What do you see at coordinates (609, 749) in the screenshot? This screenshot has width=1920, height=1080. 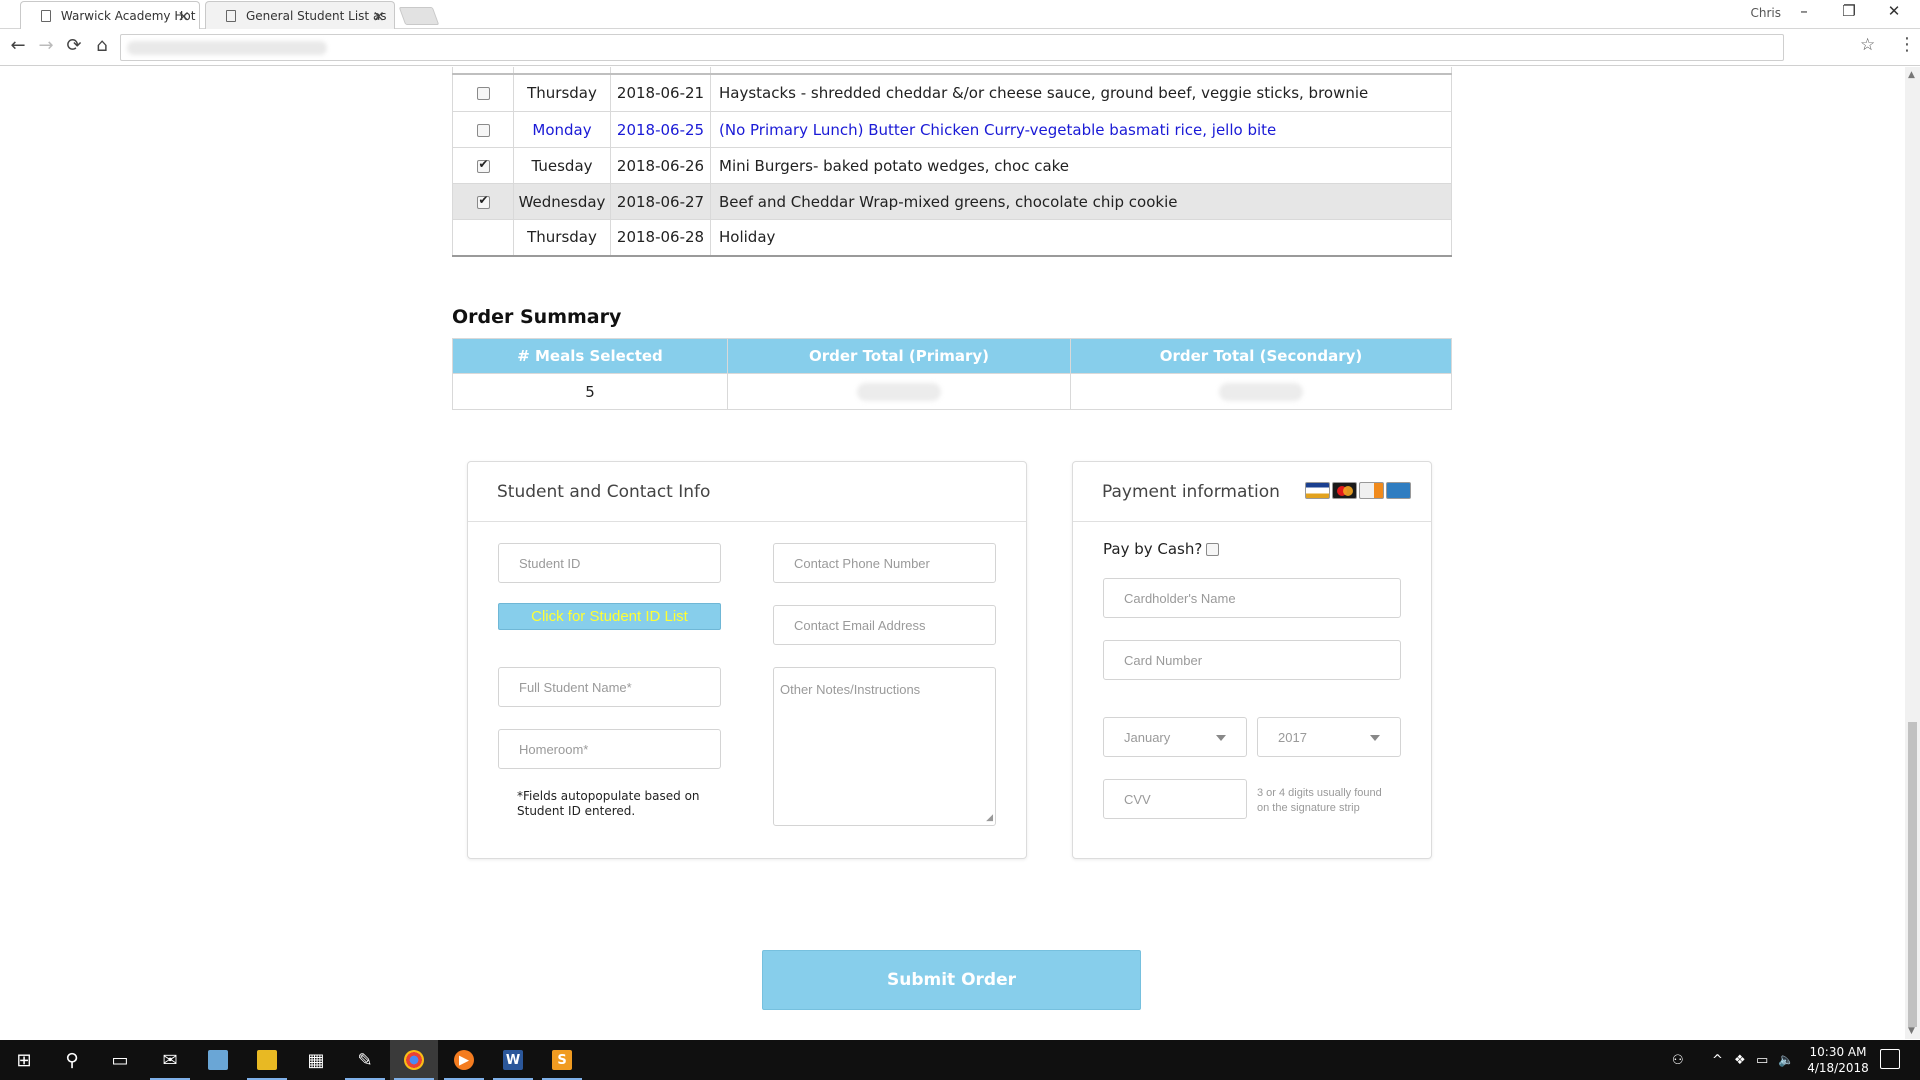 I see `homeroom-input: Homeroom*` at bounding box center [609, 749].